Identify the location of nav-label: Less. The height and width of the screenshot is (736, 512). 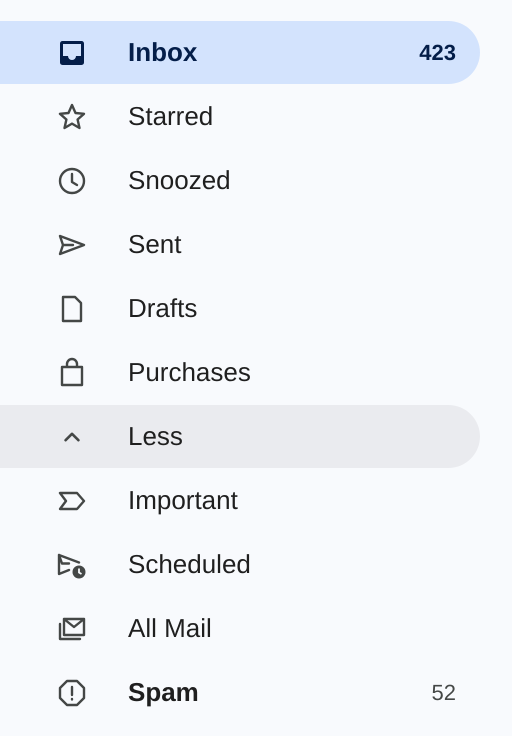
(156, 436).